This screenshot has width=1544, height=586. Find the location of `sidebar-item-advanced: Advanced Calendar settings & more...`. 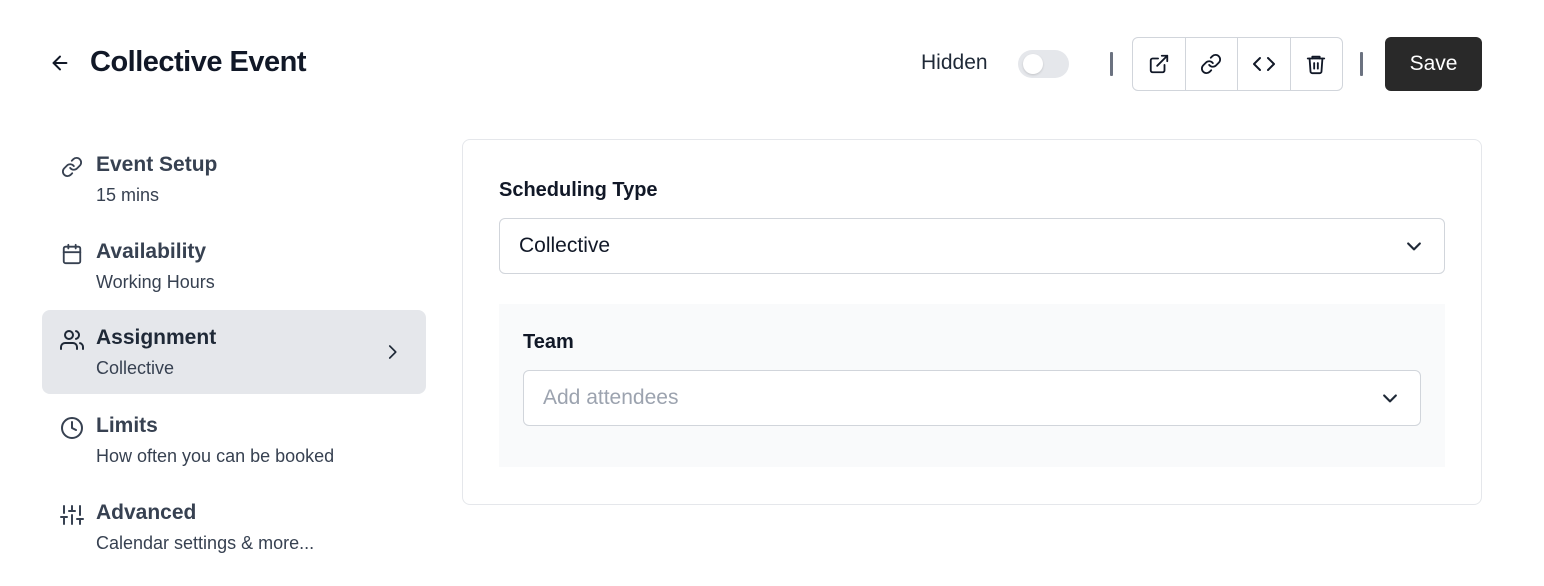

sidebar-item-advanced: Advanced Calendar settings & more... is located at coordinates (234, 529).